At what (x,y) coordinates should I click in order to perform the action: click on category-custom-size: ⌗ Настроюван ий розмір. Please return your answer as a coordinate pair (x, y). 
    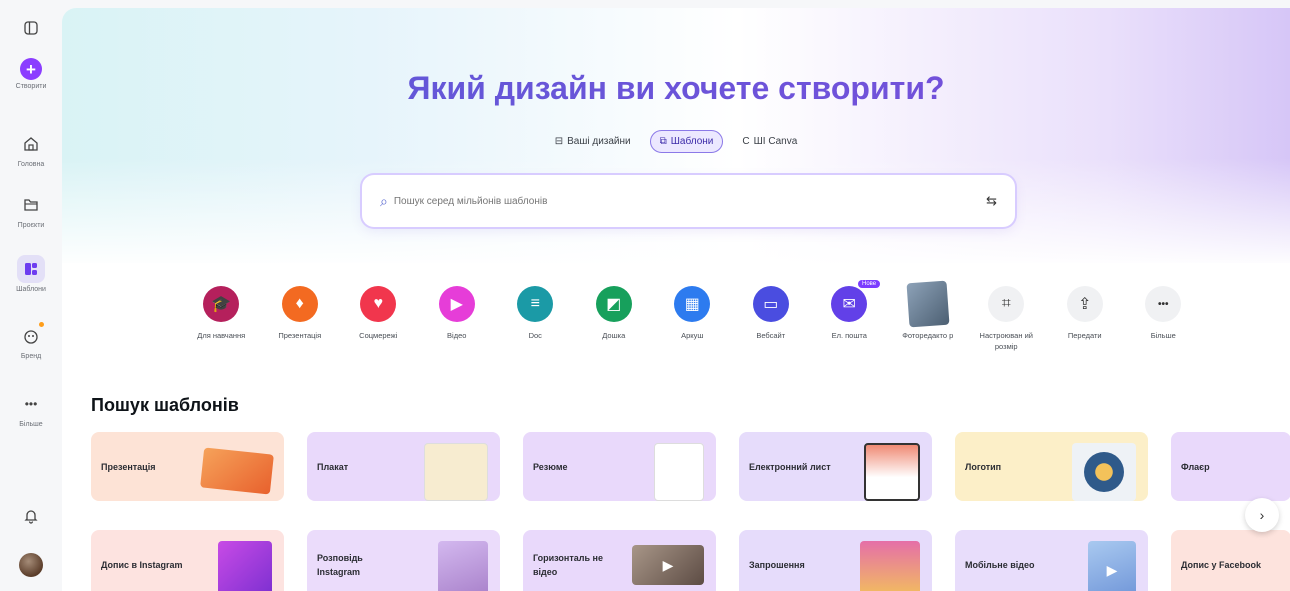
    Looking at the image, I should click on (1006, 319).